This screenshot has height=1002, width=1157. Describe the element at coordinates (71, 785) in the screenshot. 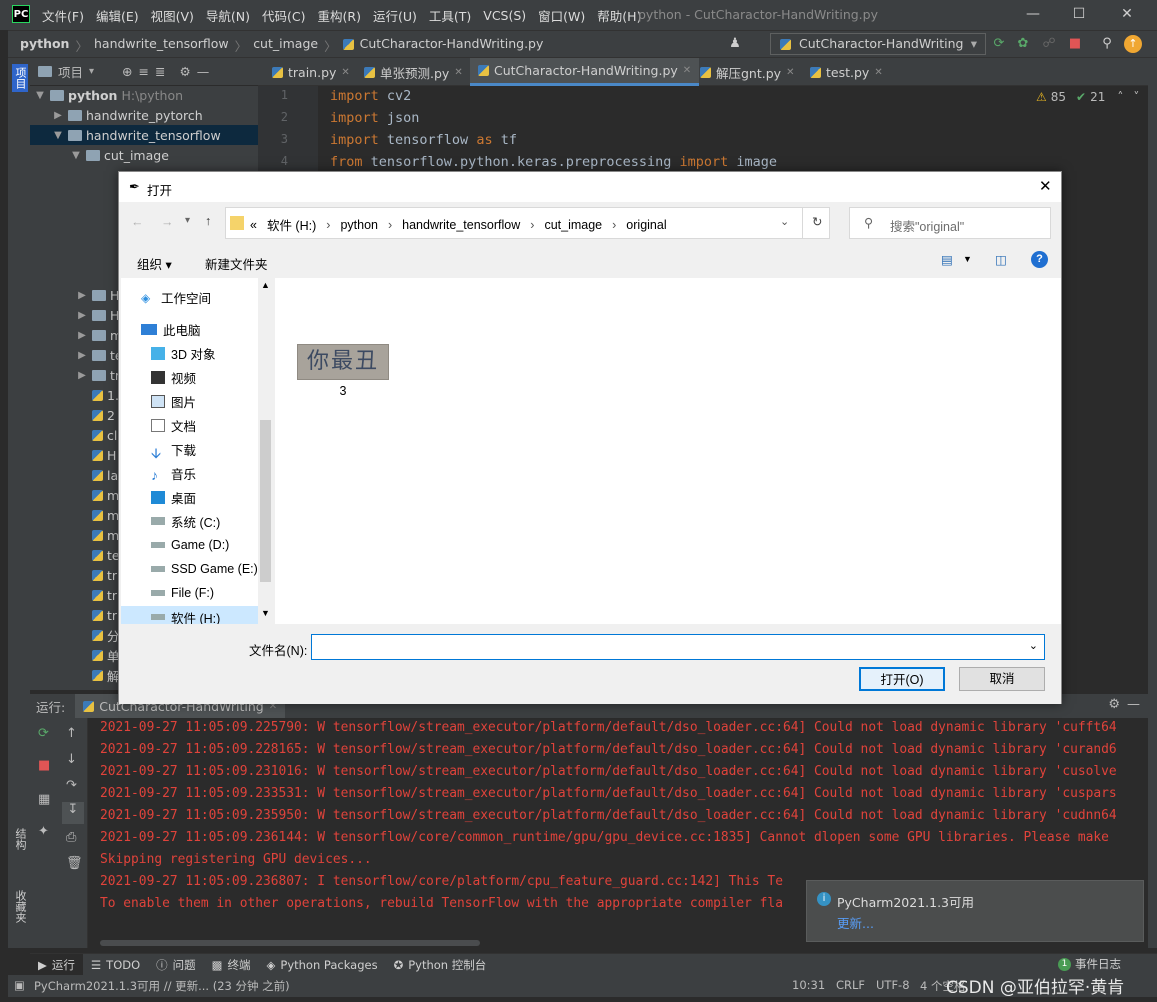

I see `soft-wrap-icon: ↷` at that location.